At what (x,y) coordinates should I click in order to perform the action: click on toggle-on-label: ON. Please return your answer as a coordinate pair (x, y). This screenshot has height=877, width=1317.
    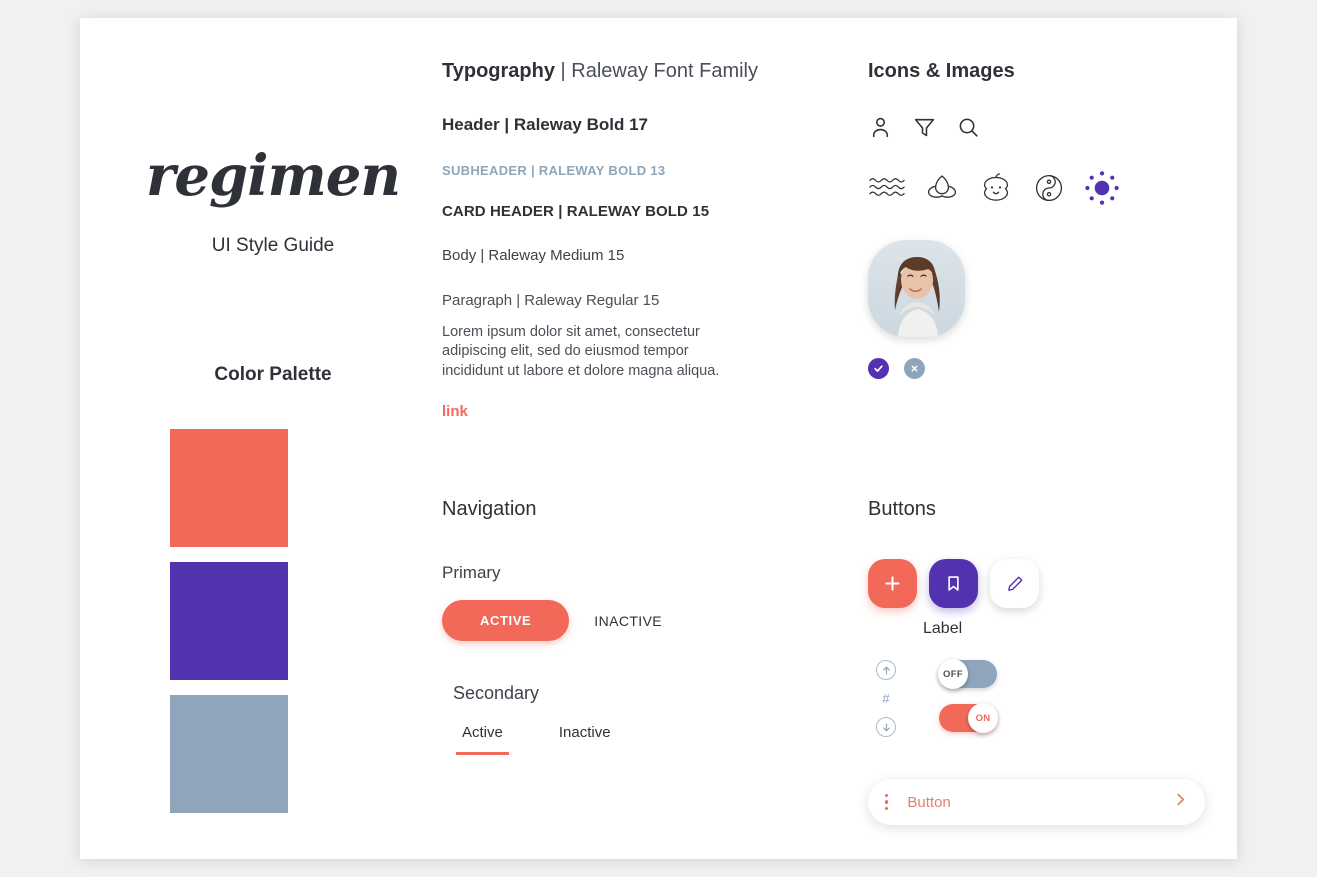
    Looking at the image, I should click on (983, 718).